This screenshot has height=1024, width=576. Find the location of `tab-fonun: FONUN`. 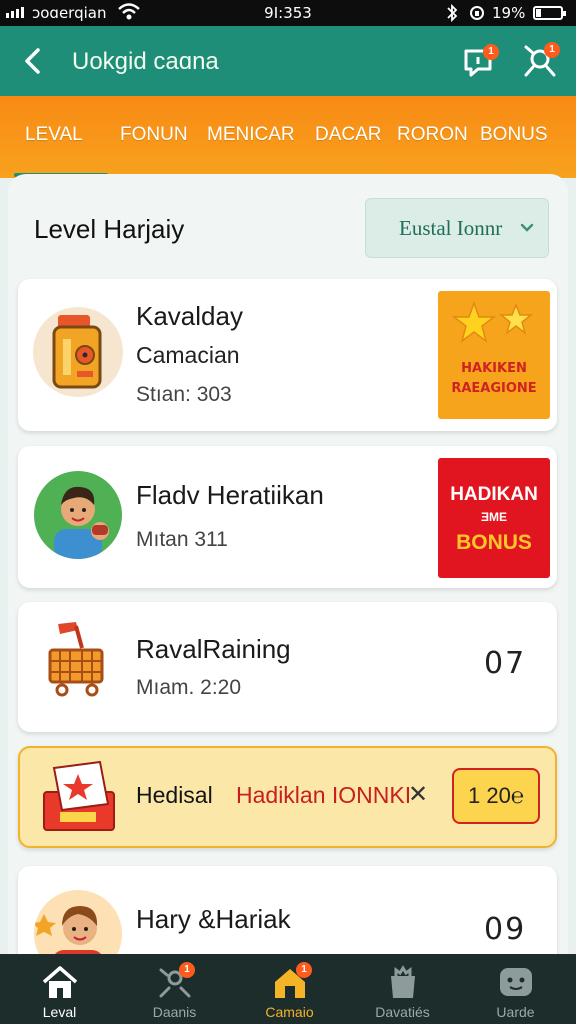

tab-fonun: FONUN is located at coordinates (154, 135).